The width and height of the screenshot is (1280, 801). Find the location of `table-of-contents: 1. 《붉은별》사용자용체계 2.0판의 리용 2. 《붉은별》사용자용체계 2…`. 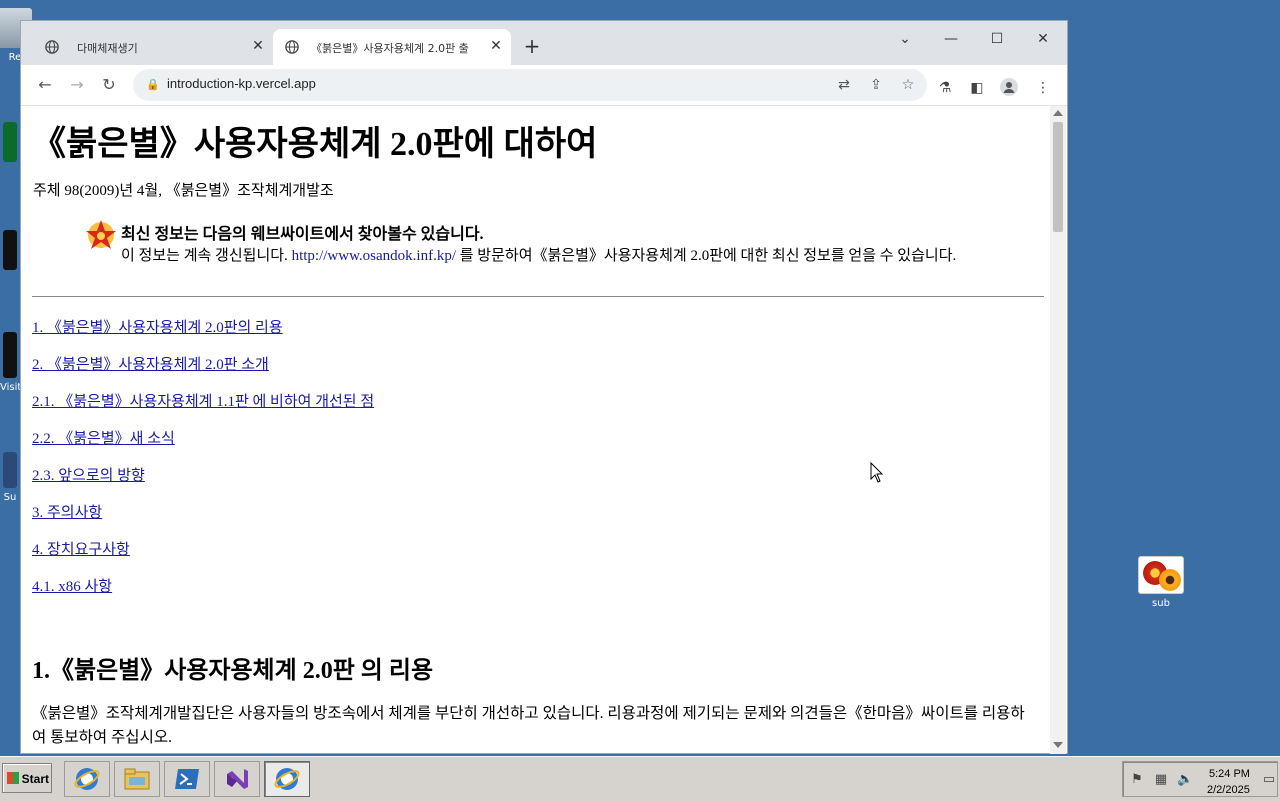

table-of-contents: 1. 《붉은별》사용자용체계 2.0판의 리용 2. 《붉은별》사용자용체계 2… is located at coordinates (203, 464).